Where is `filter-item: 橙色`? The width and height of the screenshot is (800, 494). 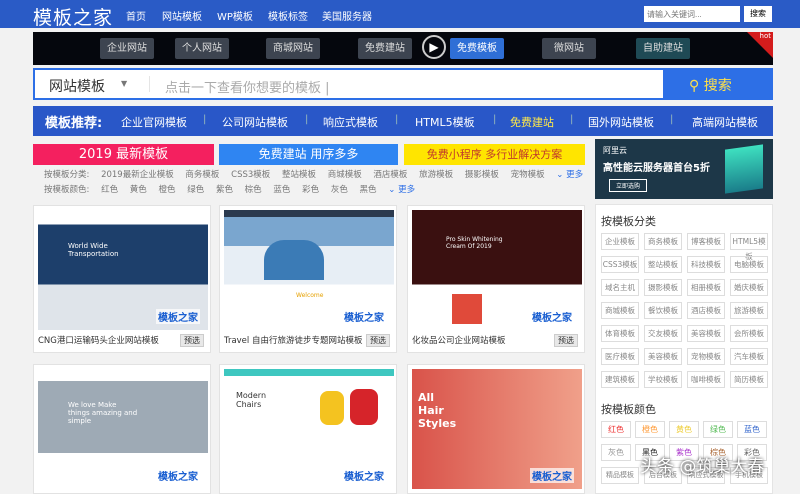
filter-item: 橙色 is located at coordinates (167, 190).